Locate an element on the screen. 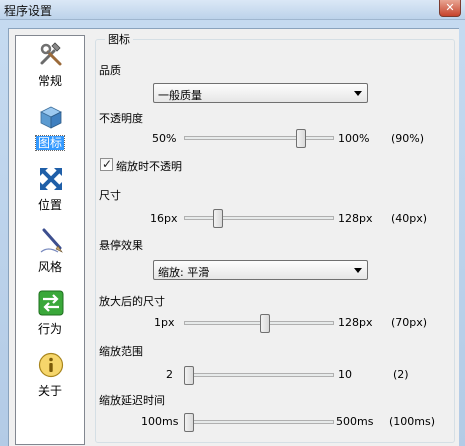 The image size is (465, 446). zoom-range-label: 缩放范围 is located at coordinates (121, 351).